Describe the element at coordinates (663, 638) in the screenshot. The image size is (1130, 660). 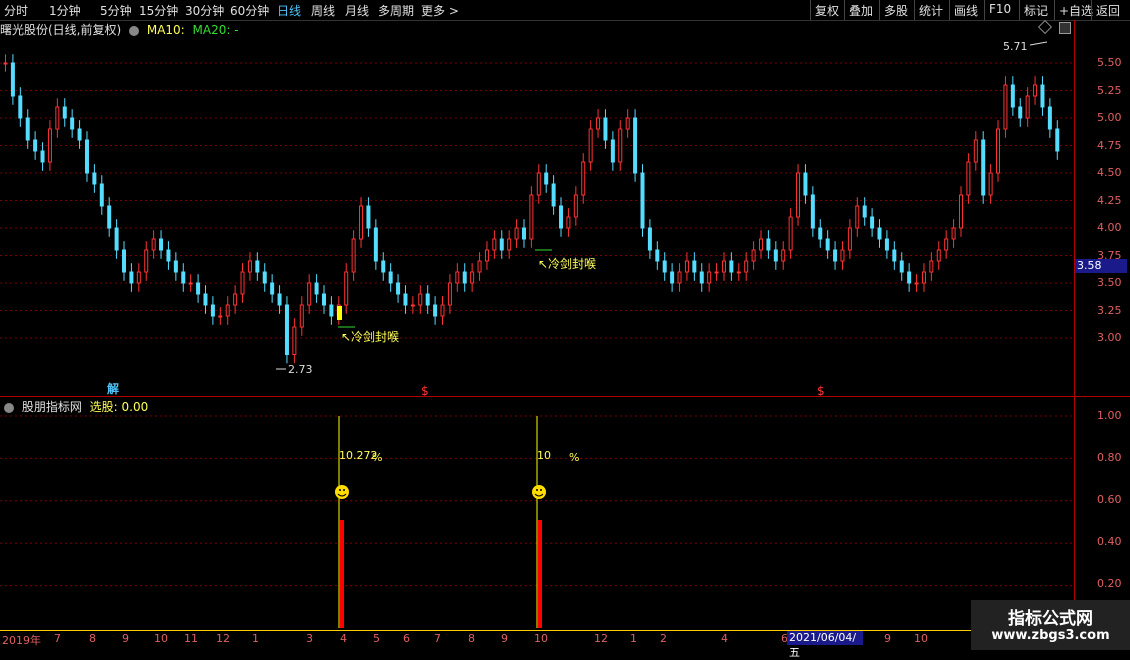
I see `date-tick: 2` at that location.